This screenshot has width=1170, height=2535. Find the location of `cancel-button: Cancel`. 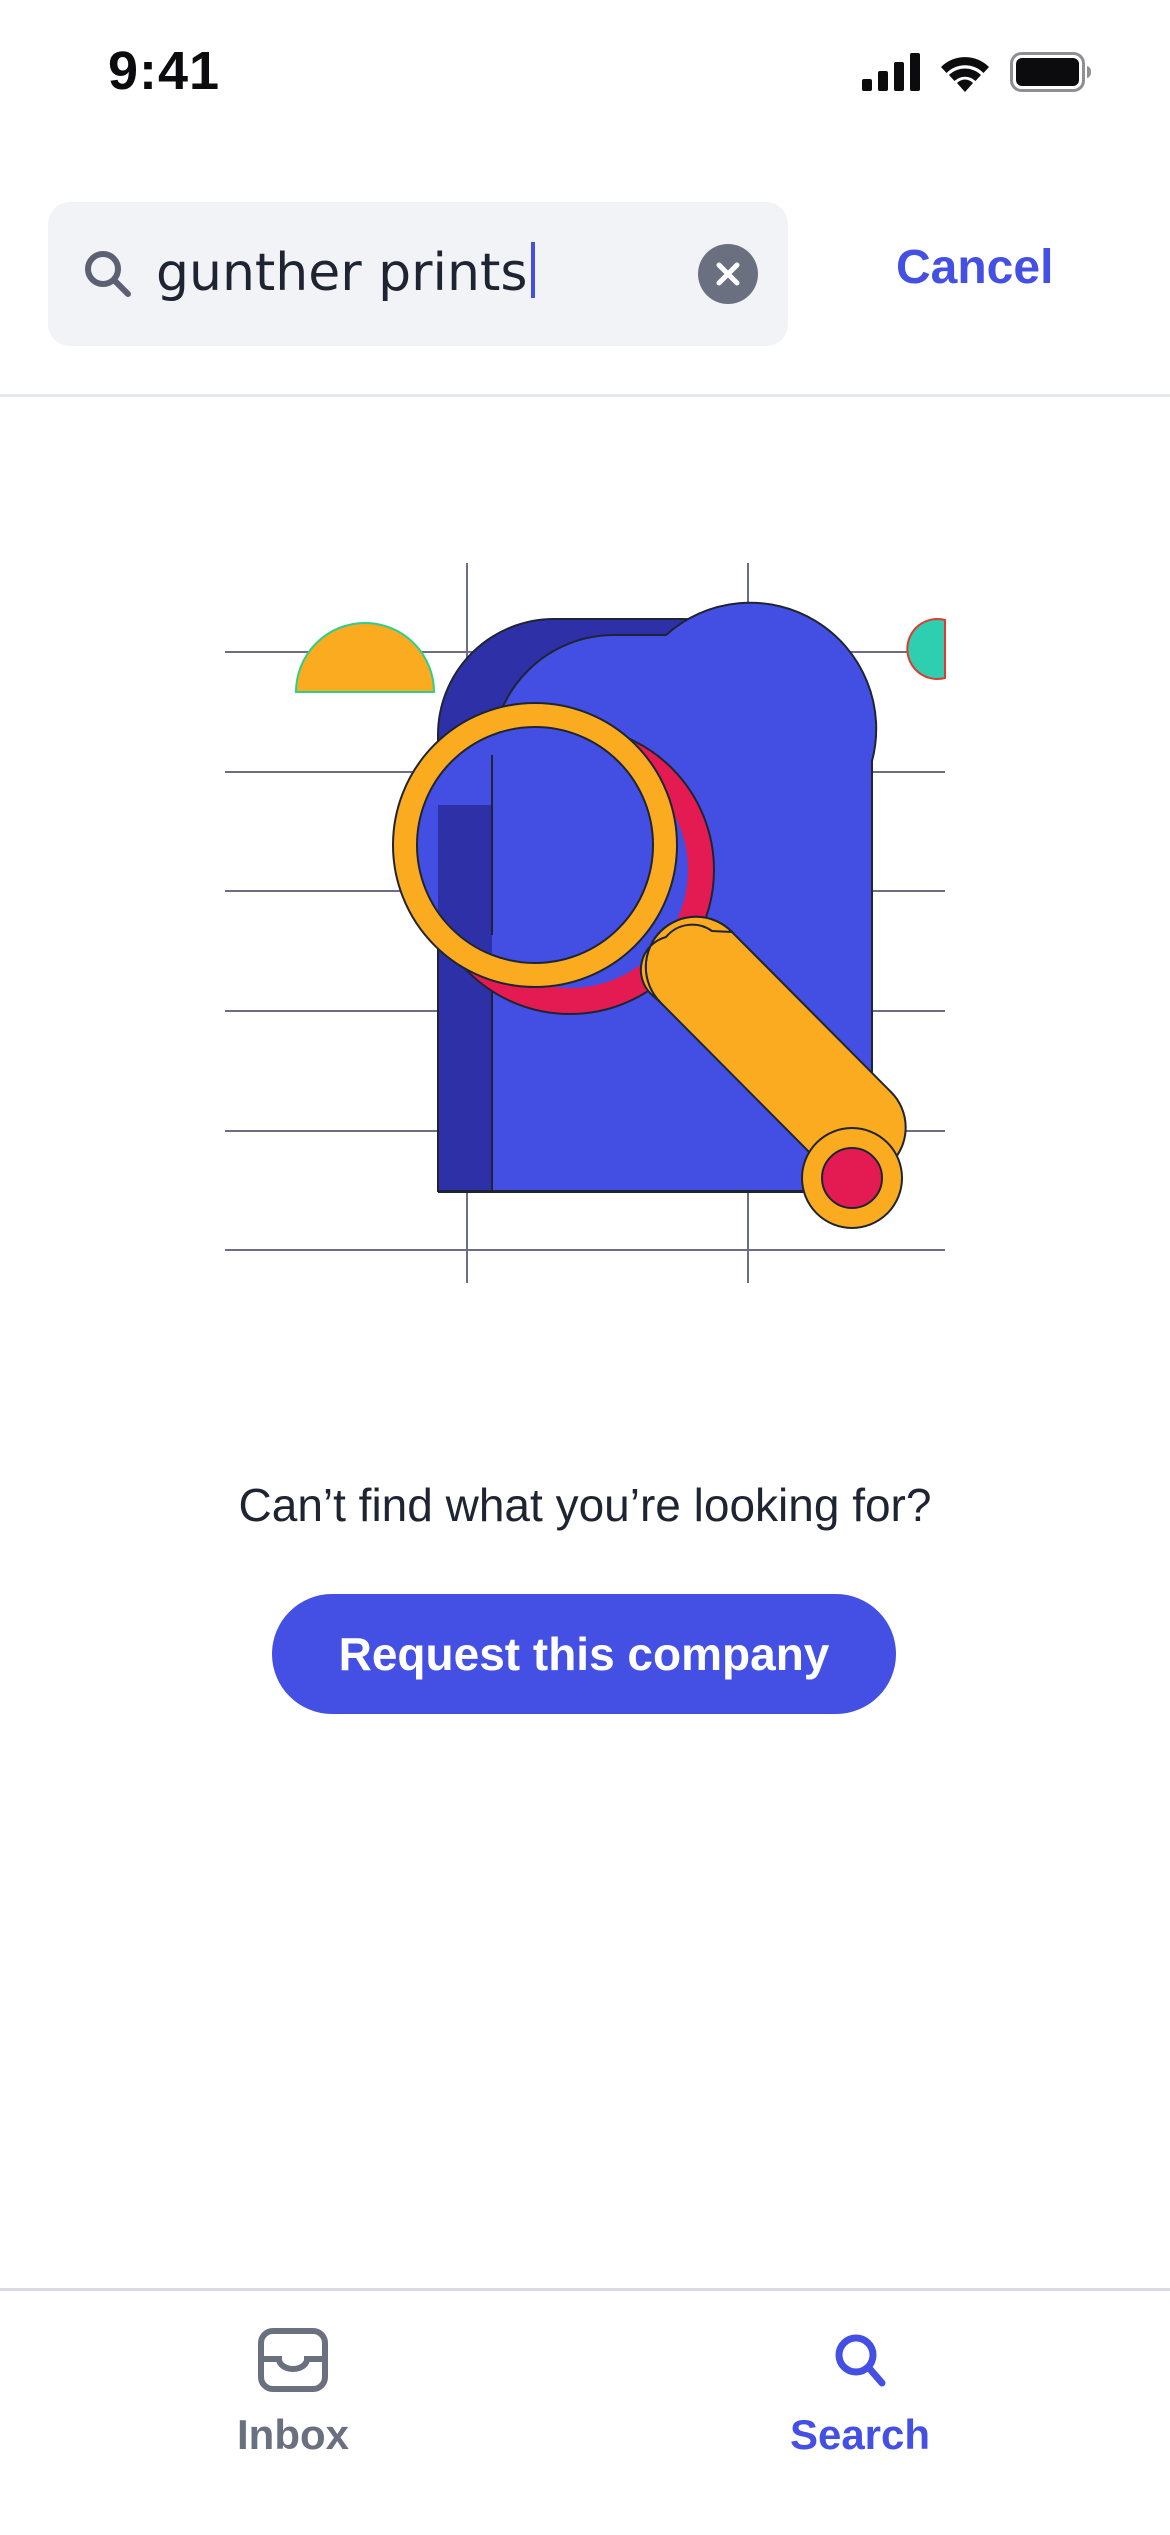

cancel-button: Cancel is located at coordinates (974, 267).